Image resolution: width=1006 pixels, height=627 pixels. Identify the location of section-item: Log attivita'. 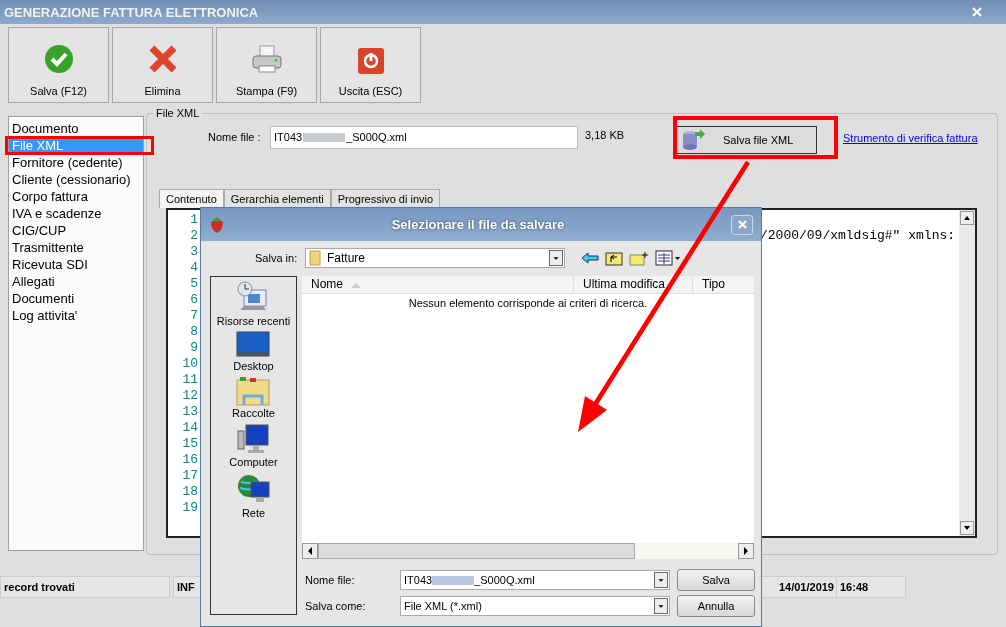
(76, 315).